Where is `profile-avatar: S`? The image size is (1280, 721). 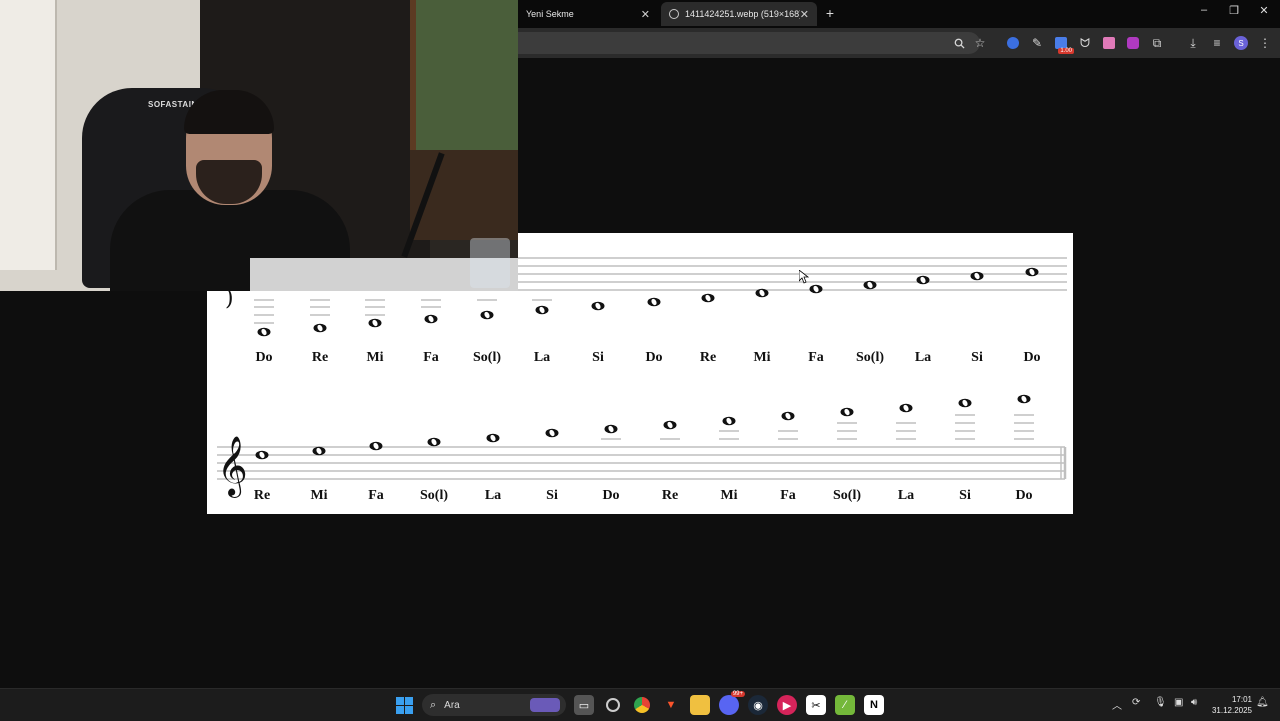
profile-avatar: S is located at coordinates (1241, 43).